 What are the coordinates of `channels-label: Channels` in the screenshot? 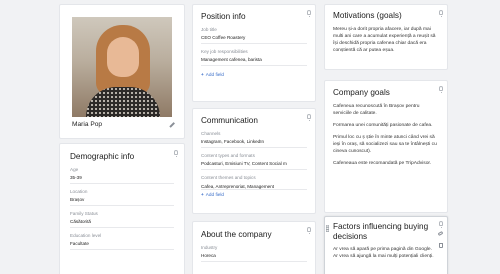 It's located at (211, 134).